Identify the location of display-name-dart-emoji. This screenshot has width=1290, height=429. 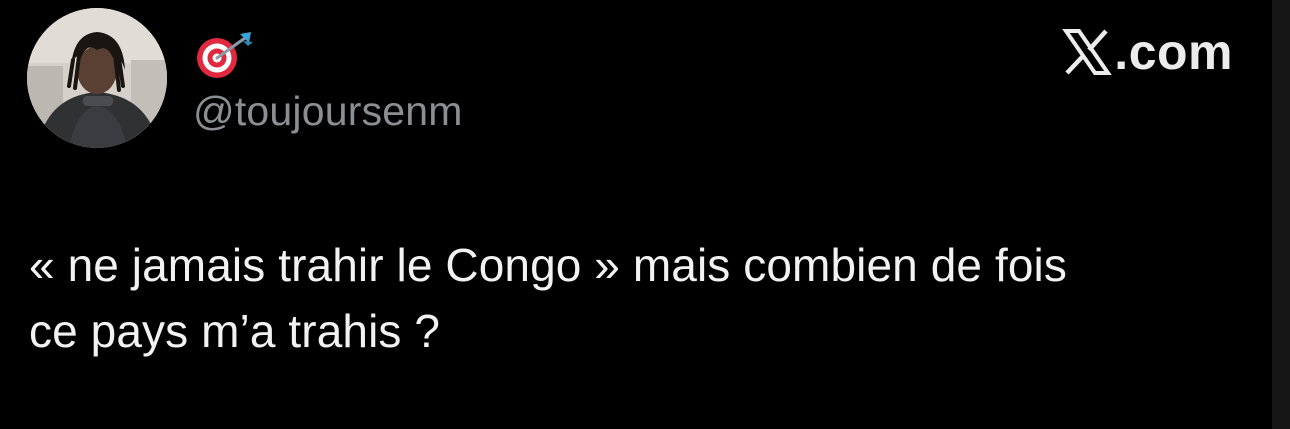
(225, 55).